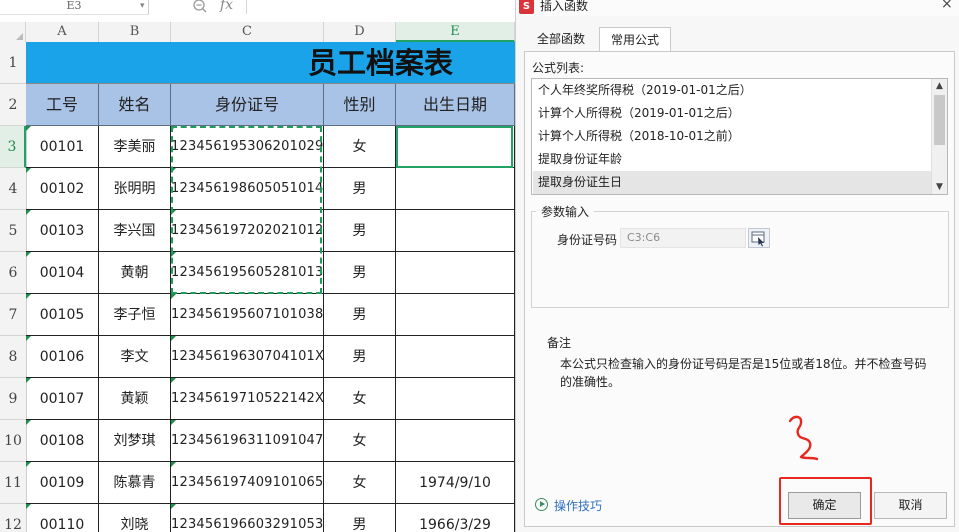  Describe the element at coordinates (13, 399) in the screenshot. I see `row-header-9: 9` at that location.